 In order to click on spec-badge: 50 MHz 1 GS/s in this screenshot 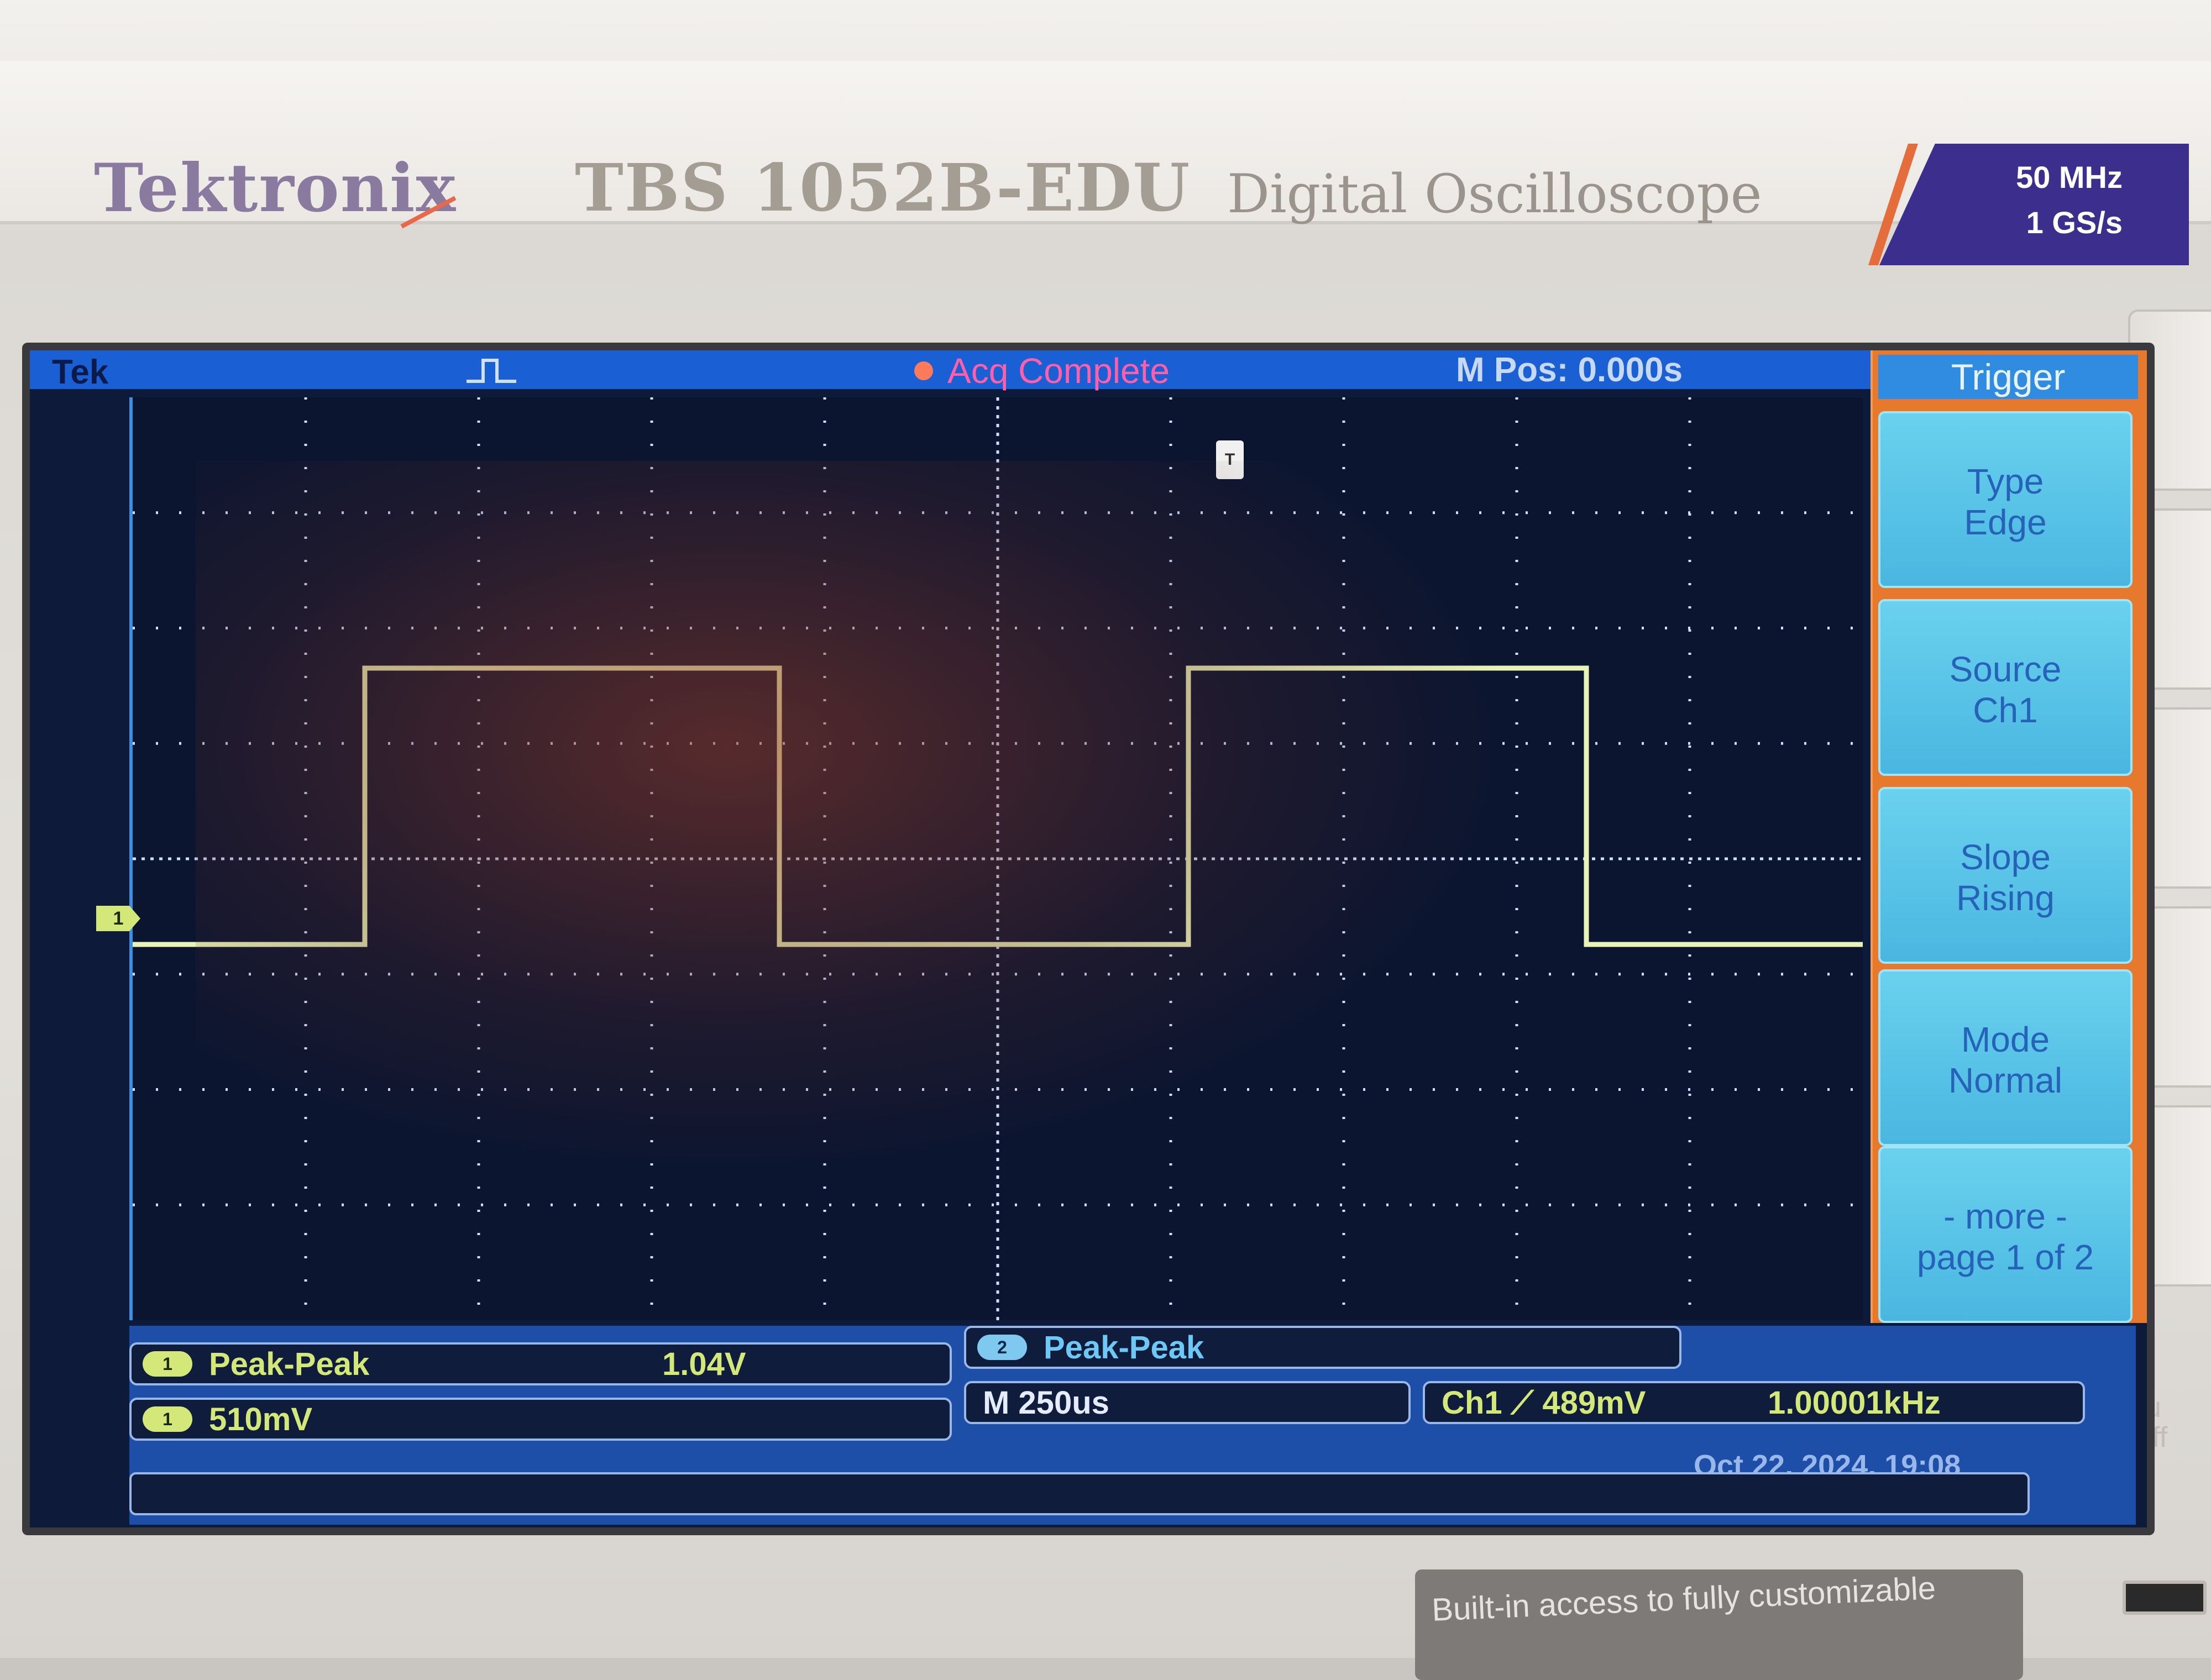, I will do `click(2034, 204)`.